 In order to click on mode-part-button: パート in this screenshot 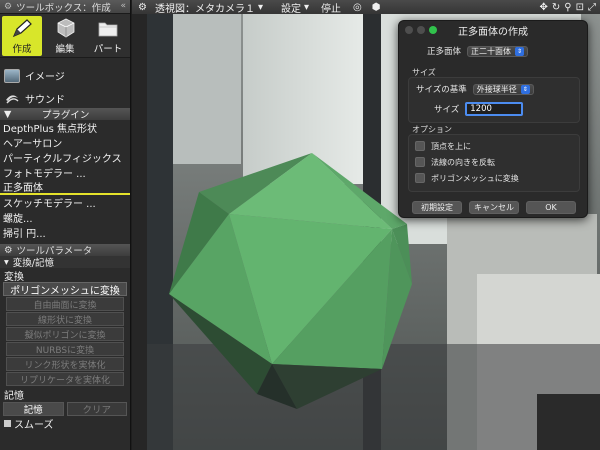, I will do `click(108, 36)`.